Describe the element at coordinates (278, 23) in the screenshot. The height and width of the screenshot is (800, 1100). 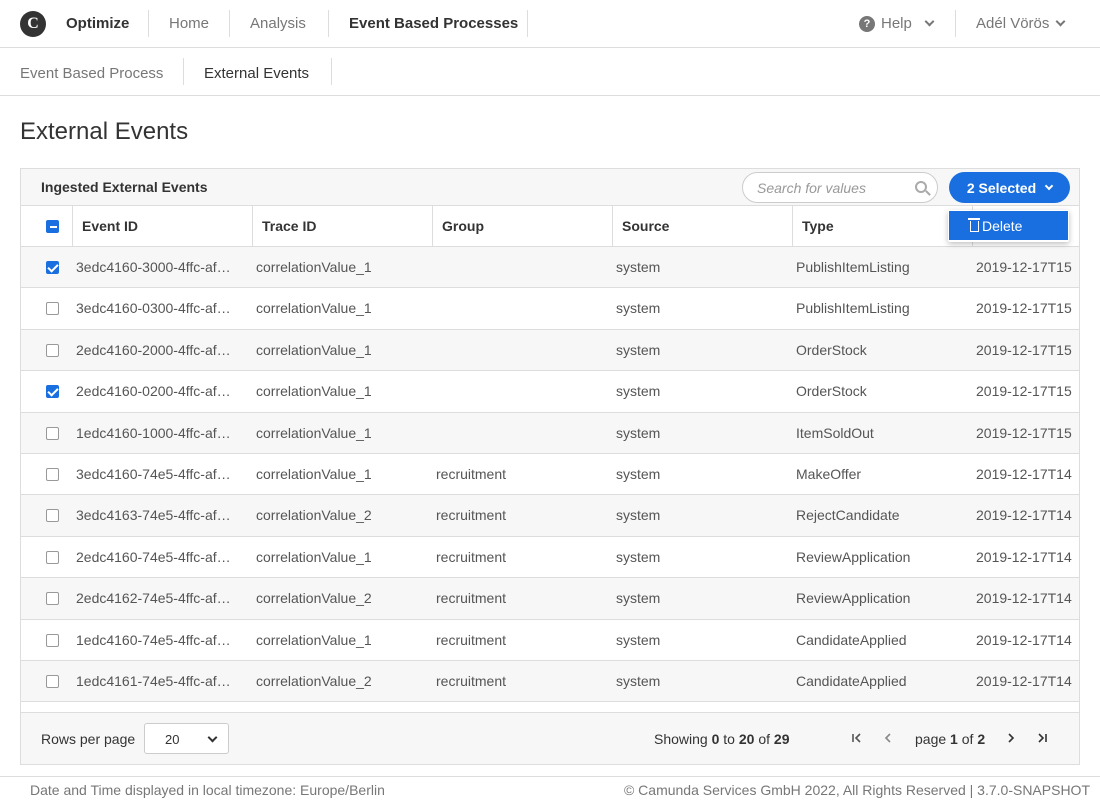
I see `nav-item-analysis: Analysis` at that location.